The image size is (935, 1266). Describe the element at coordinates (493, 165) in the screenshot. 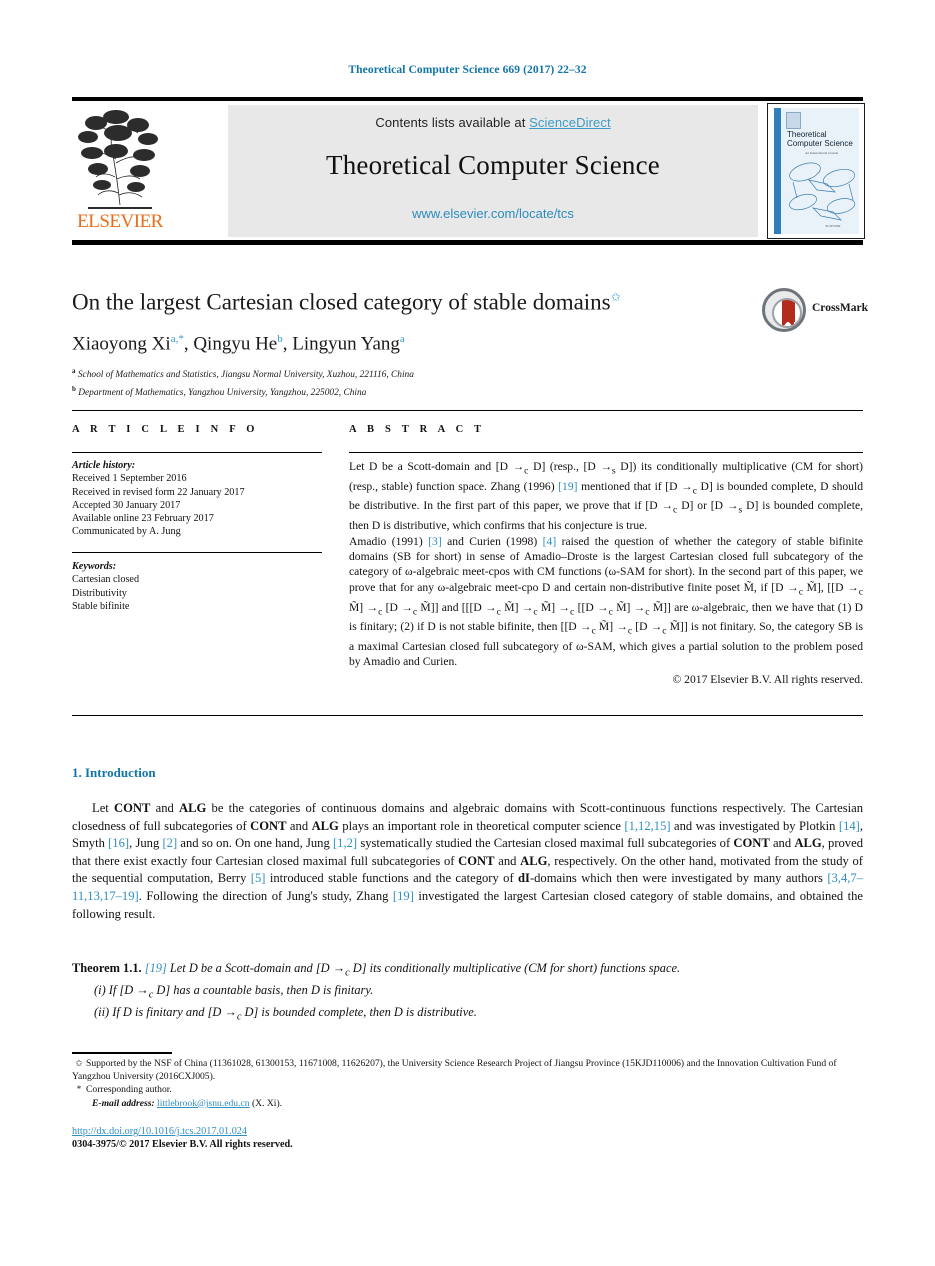

I see `journal-title: Theoretical Computer Science` at that location.